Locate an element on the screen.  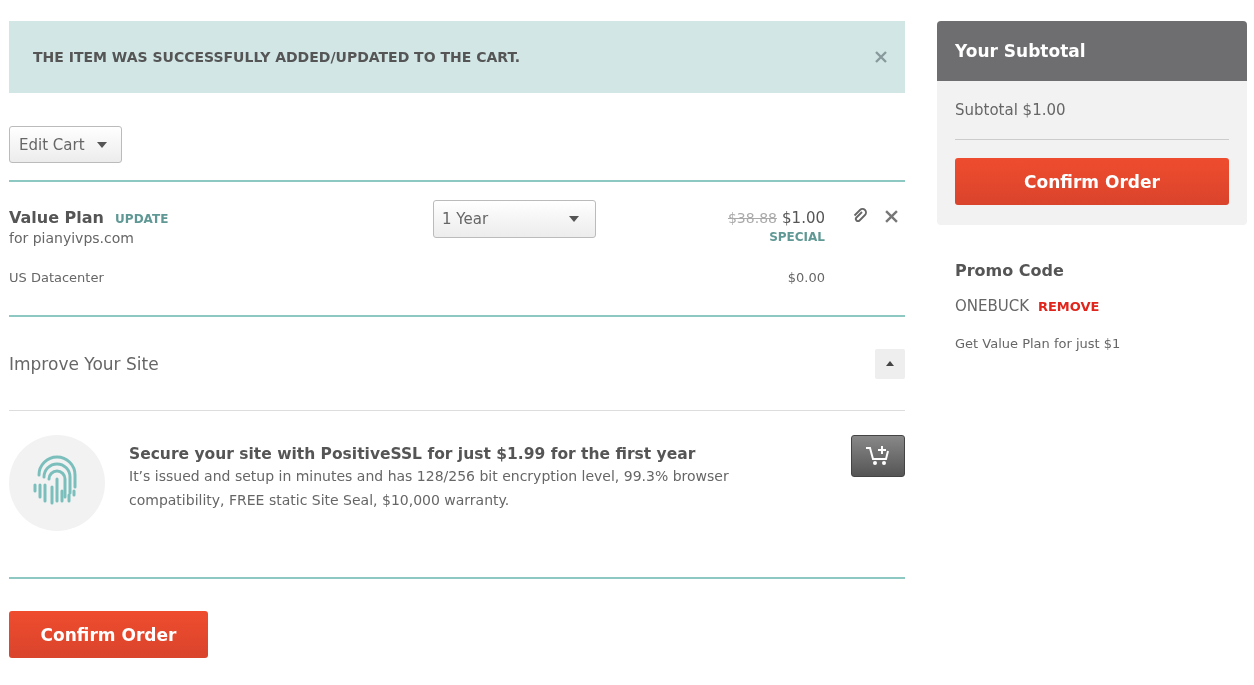
collapse-button is located at coordinates (890, 363).